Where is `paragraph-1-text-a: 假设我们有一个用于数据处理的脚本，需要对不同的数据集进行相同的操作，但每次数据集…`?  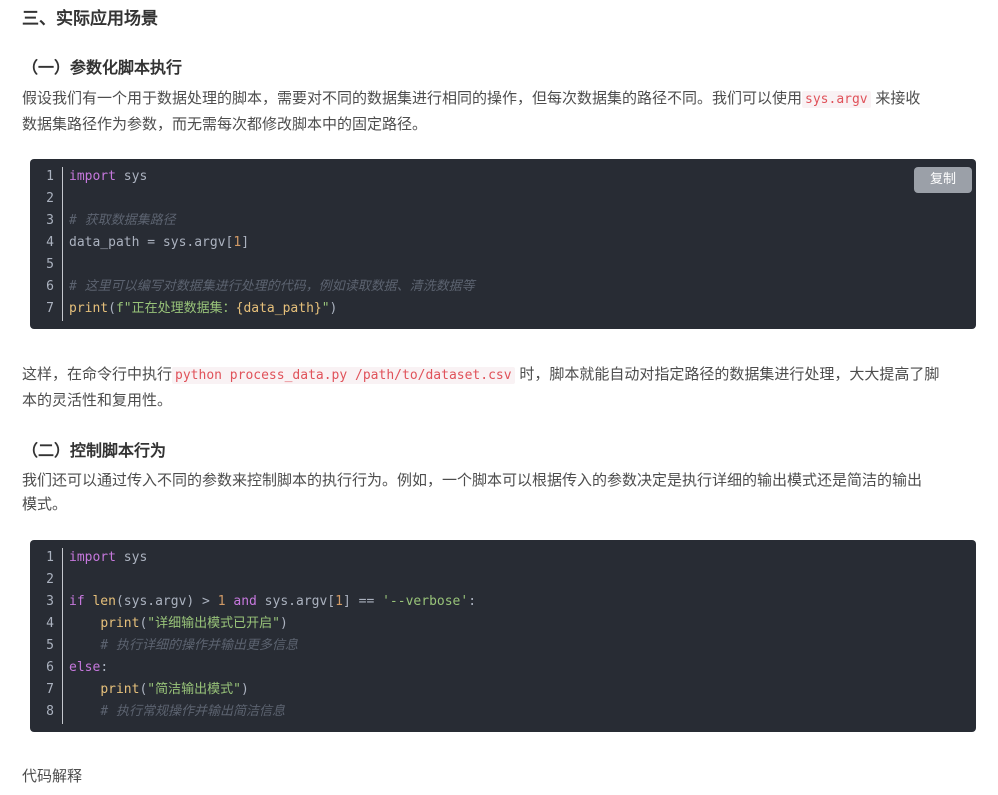
paragraph-1-text-a: 假设我们有一个用于数据处理的脚本，需要对不同的数据集进行相同的操作，但每次数据集… is located at coordinates (412, 98).